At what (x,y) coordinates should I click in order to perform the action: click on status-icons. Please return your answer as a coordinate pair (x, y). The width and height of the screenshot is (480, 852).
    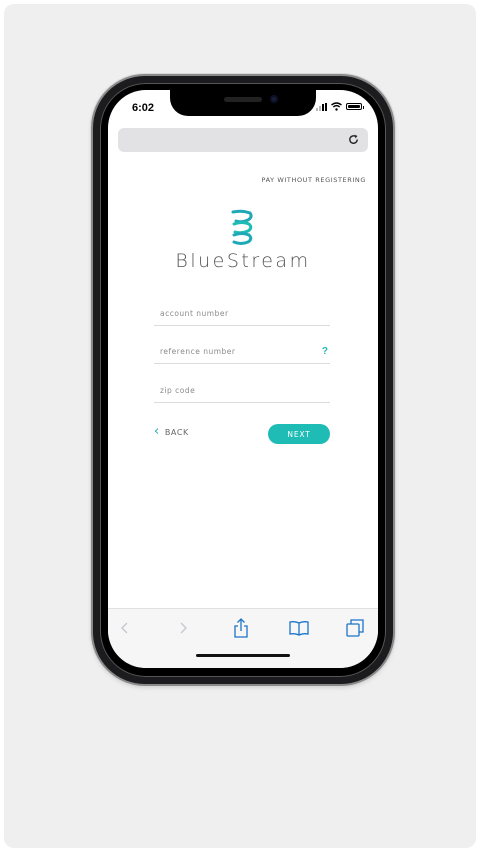
    Looking at the image, I should click on (340, 106).